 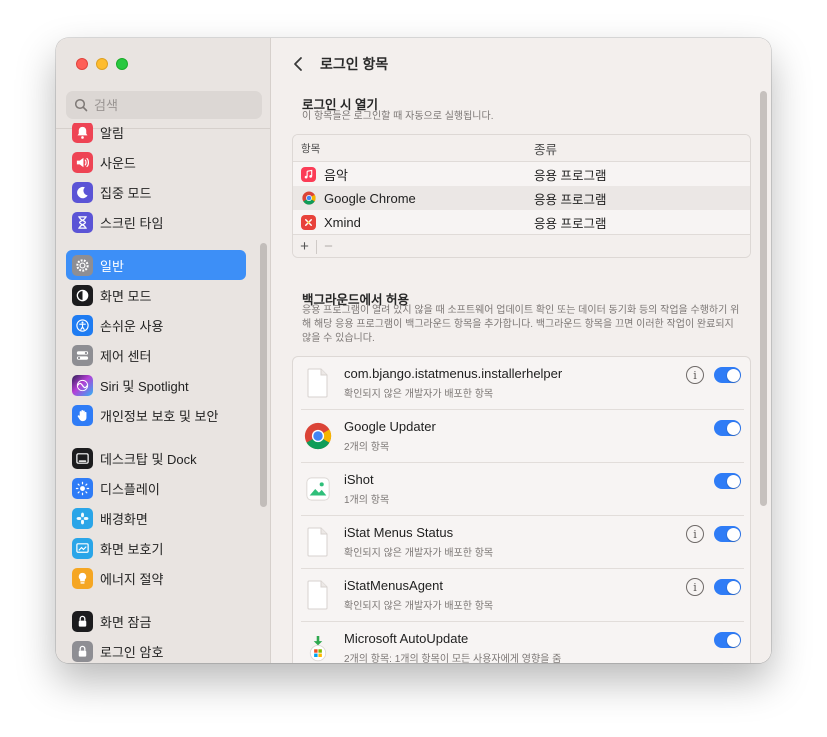 What do you see at coordinates (82, 355) in the screenshot?
I see `control-center-icon` at bounding box center [82, 355].